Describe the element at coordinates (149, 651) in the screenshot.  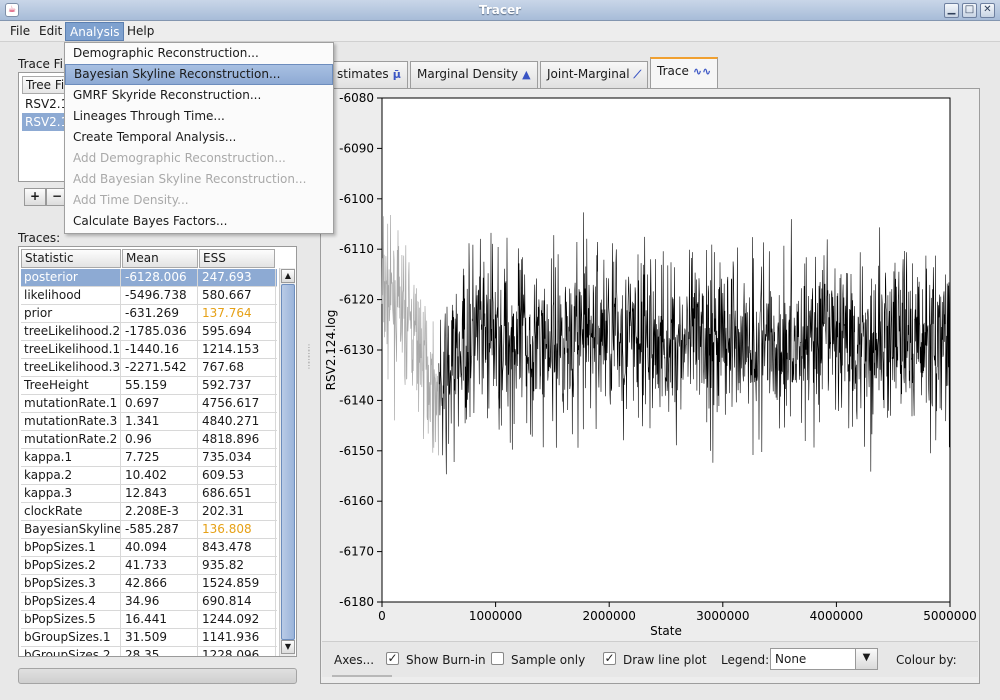
I see `table-row: bGroupSizes.2 28.35 1228.096` at that location.